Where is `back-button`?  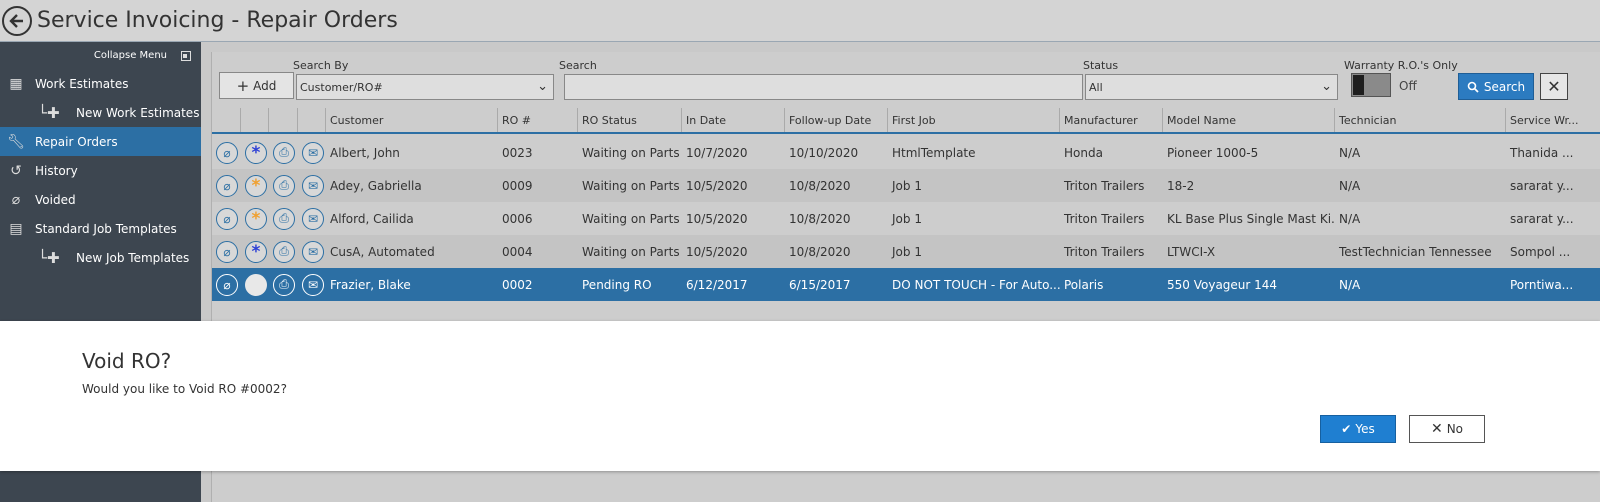 back-button is located at coordinates (17, 20).